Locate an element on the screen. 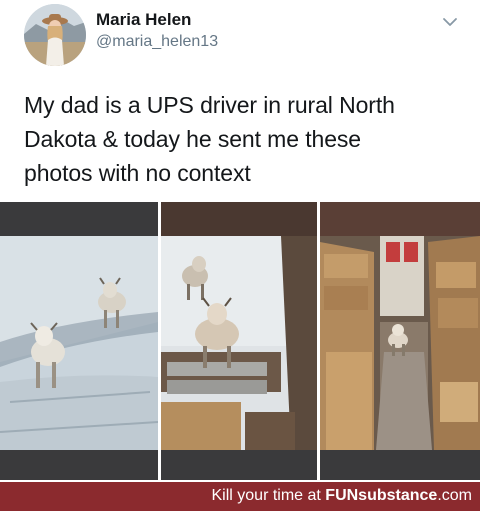 This screenshot has height=511, width=480. footer-prefix: Kill your time at is located at coordinates (268, 495).